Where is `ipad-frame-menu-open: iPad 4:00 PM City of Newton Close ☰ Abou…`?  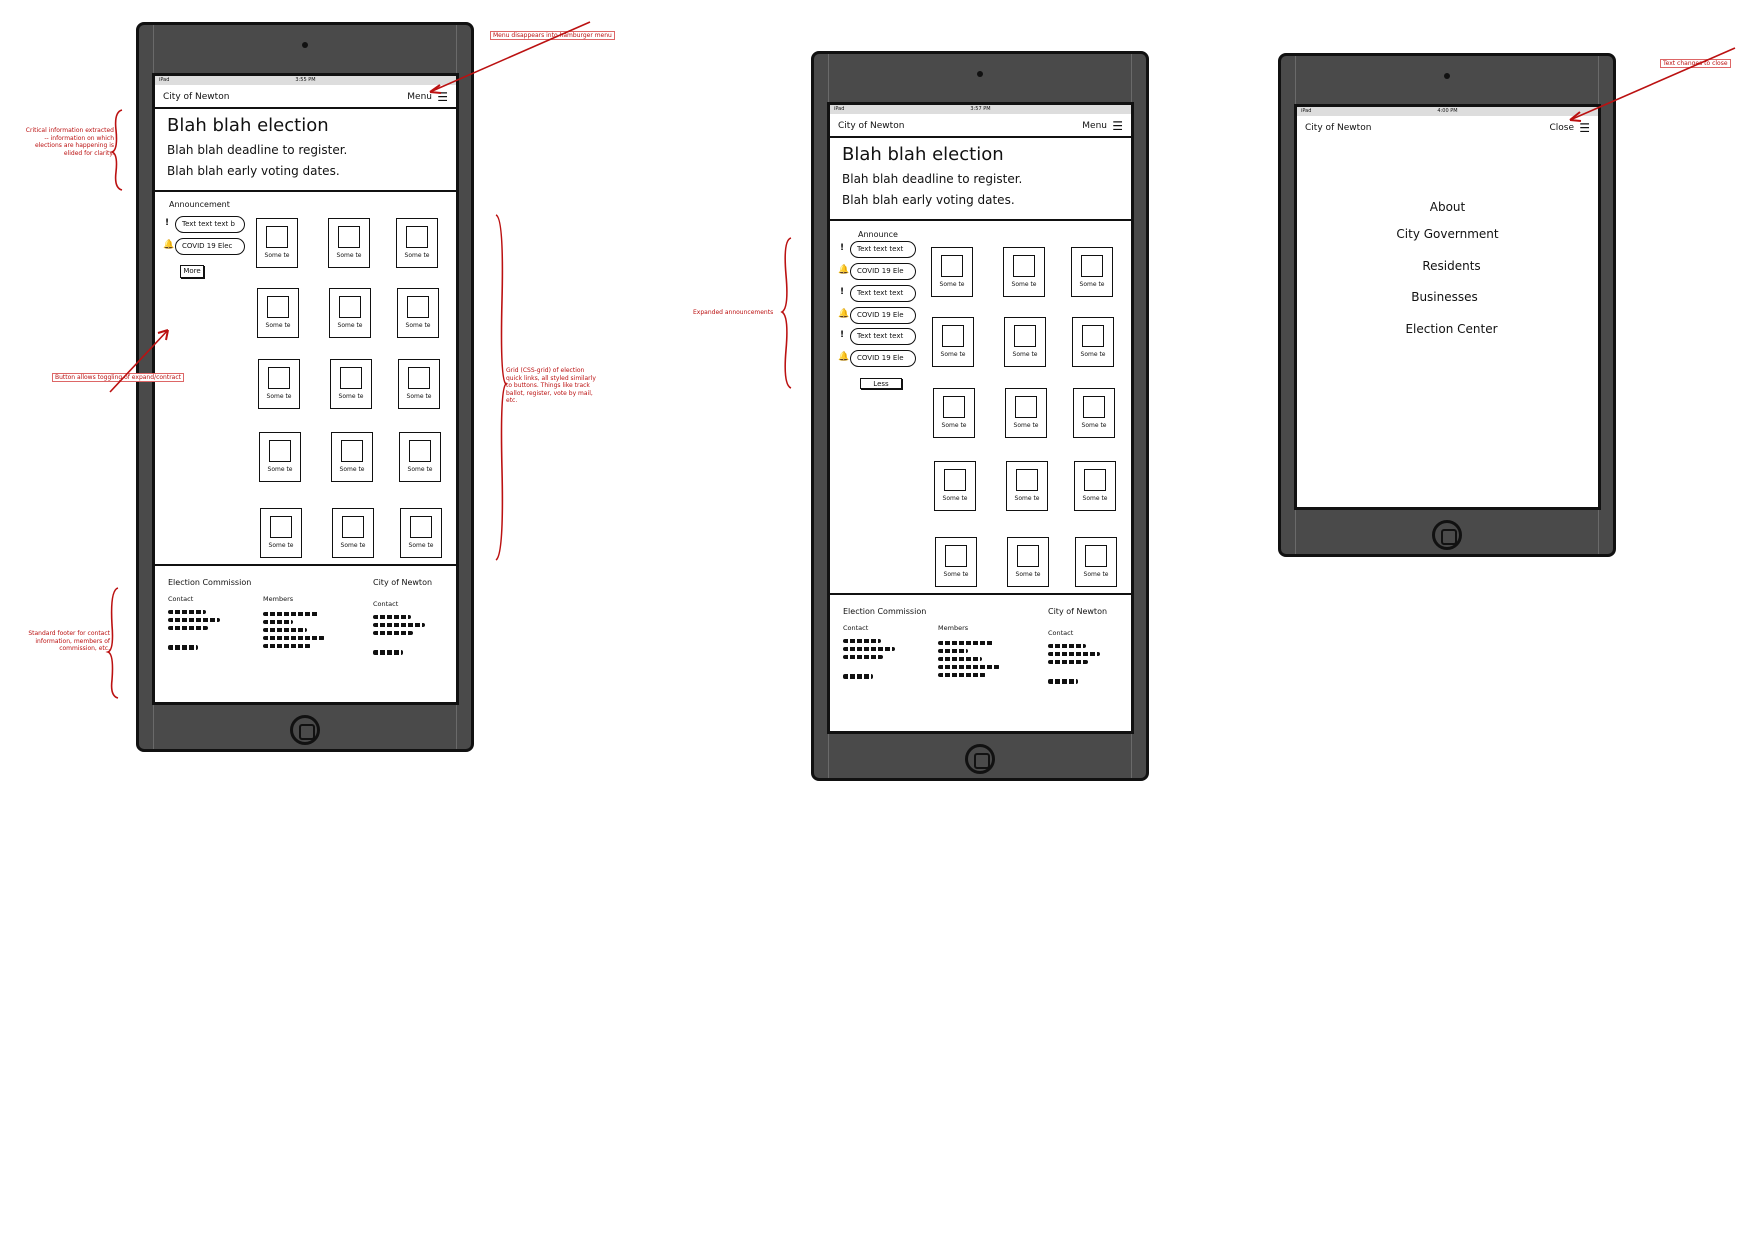 ipad-frame-menu-open: iPad 4:00 PM City of Newton Close ☰ Abou… is located at coordinates (1447, 305).